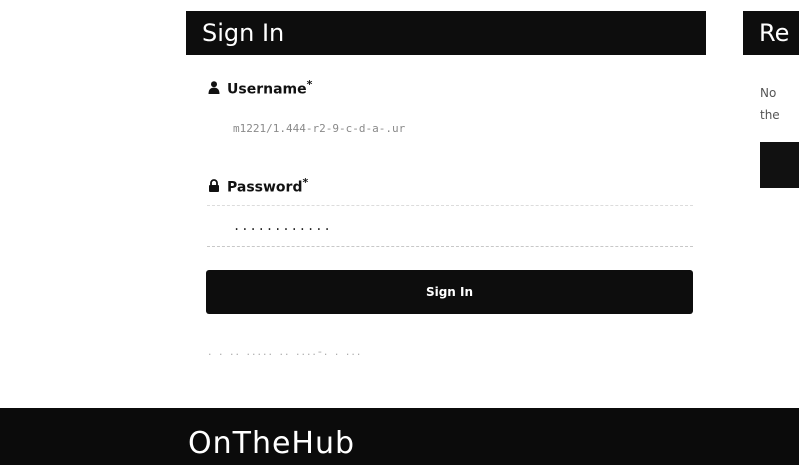 The image size is (799, 465). Describe the element at coordinates (450, 226) in the screenshot. I see `password-field` at that location.